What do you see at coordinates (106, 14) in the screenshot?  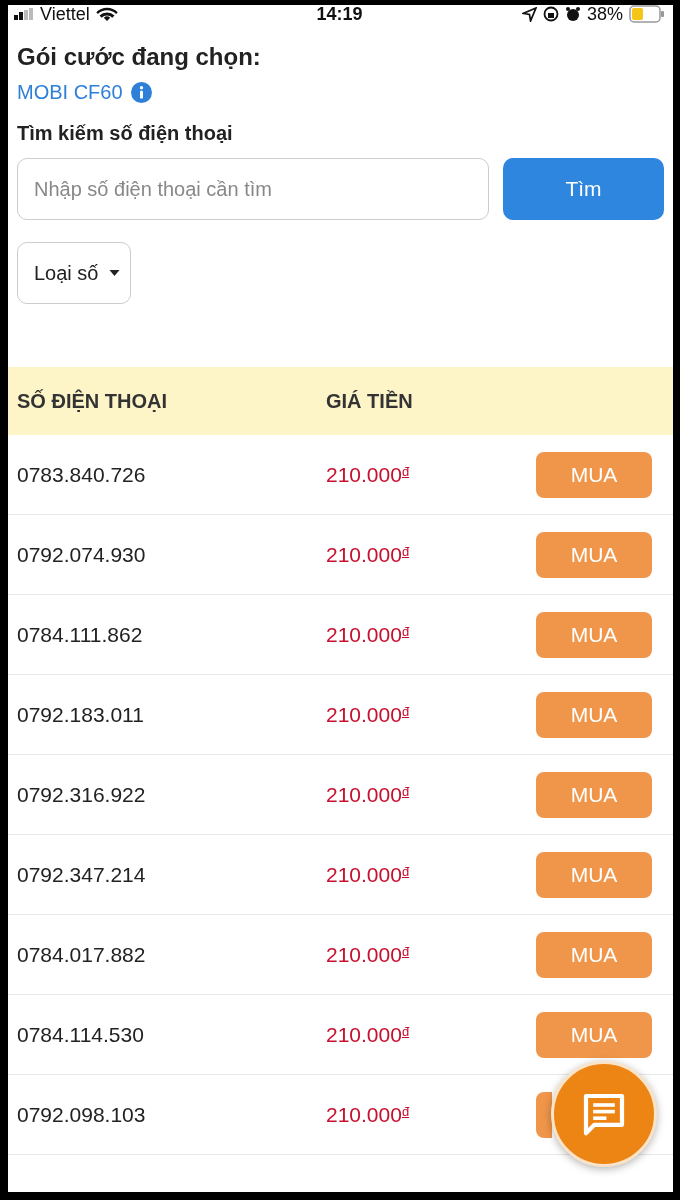 I see `wifi-icon` at bounding box center [106, 14].